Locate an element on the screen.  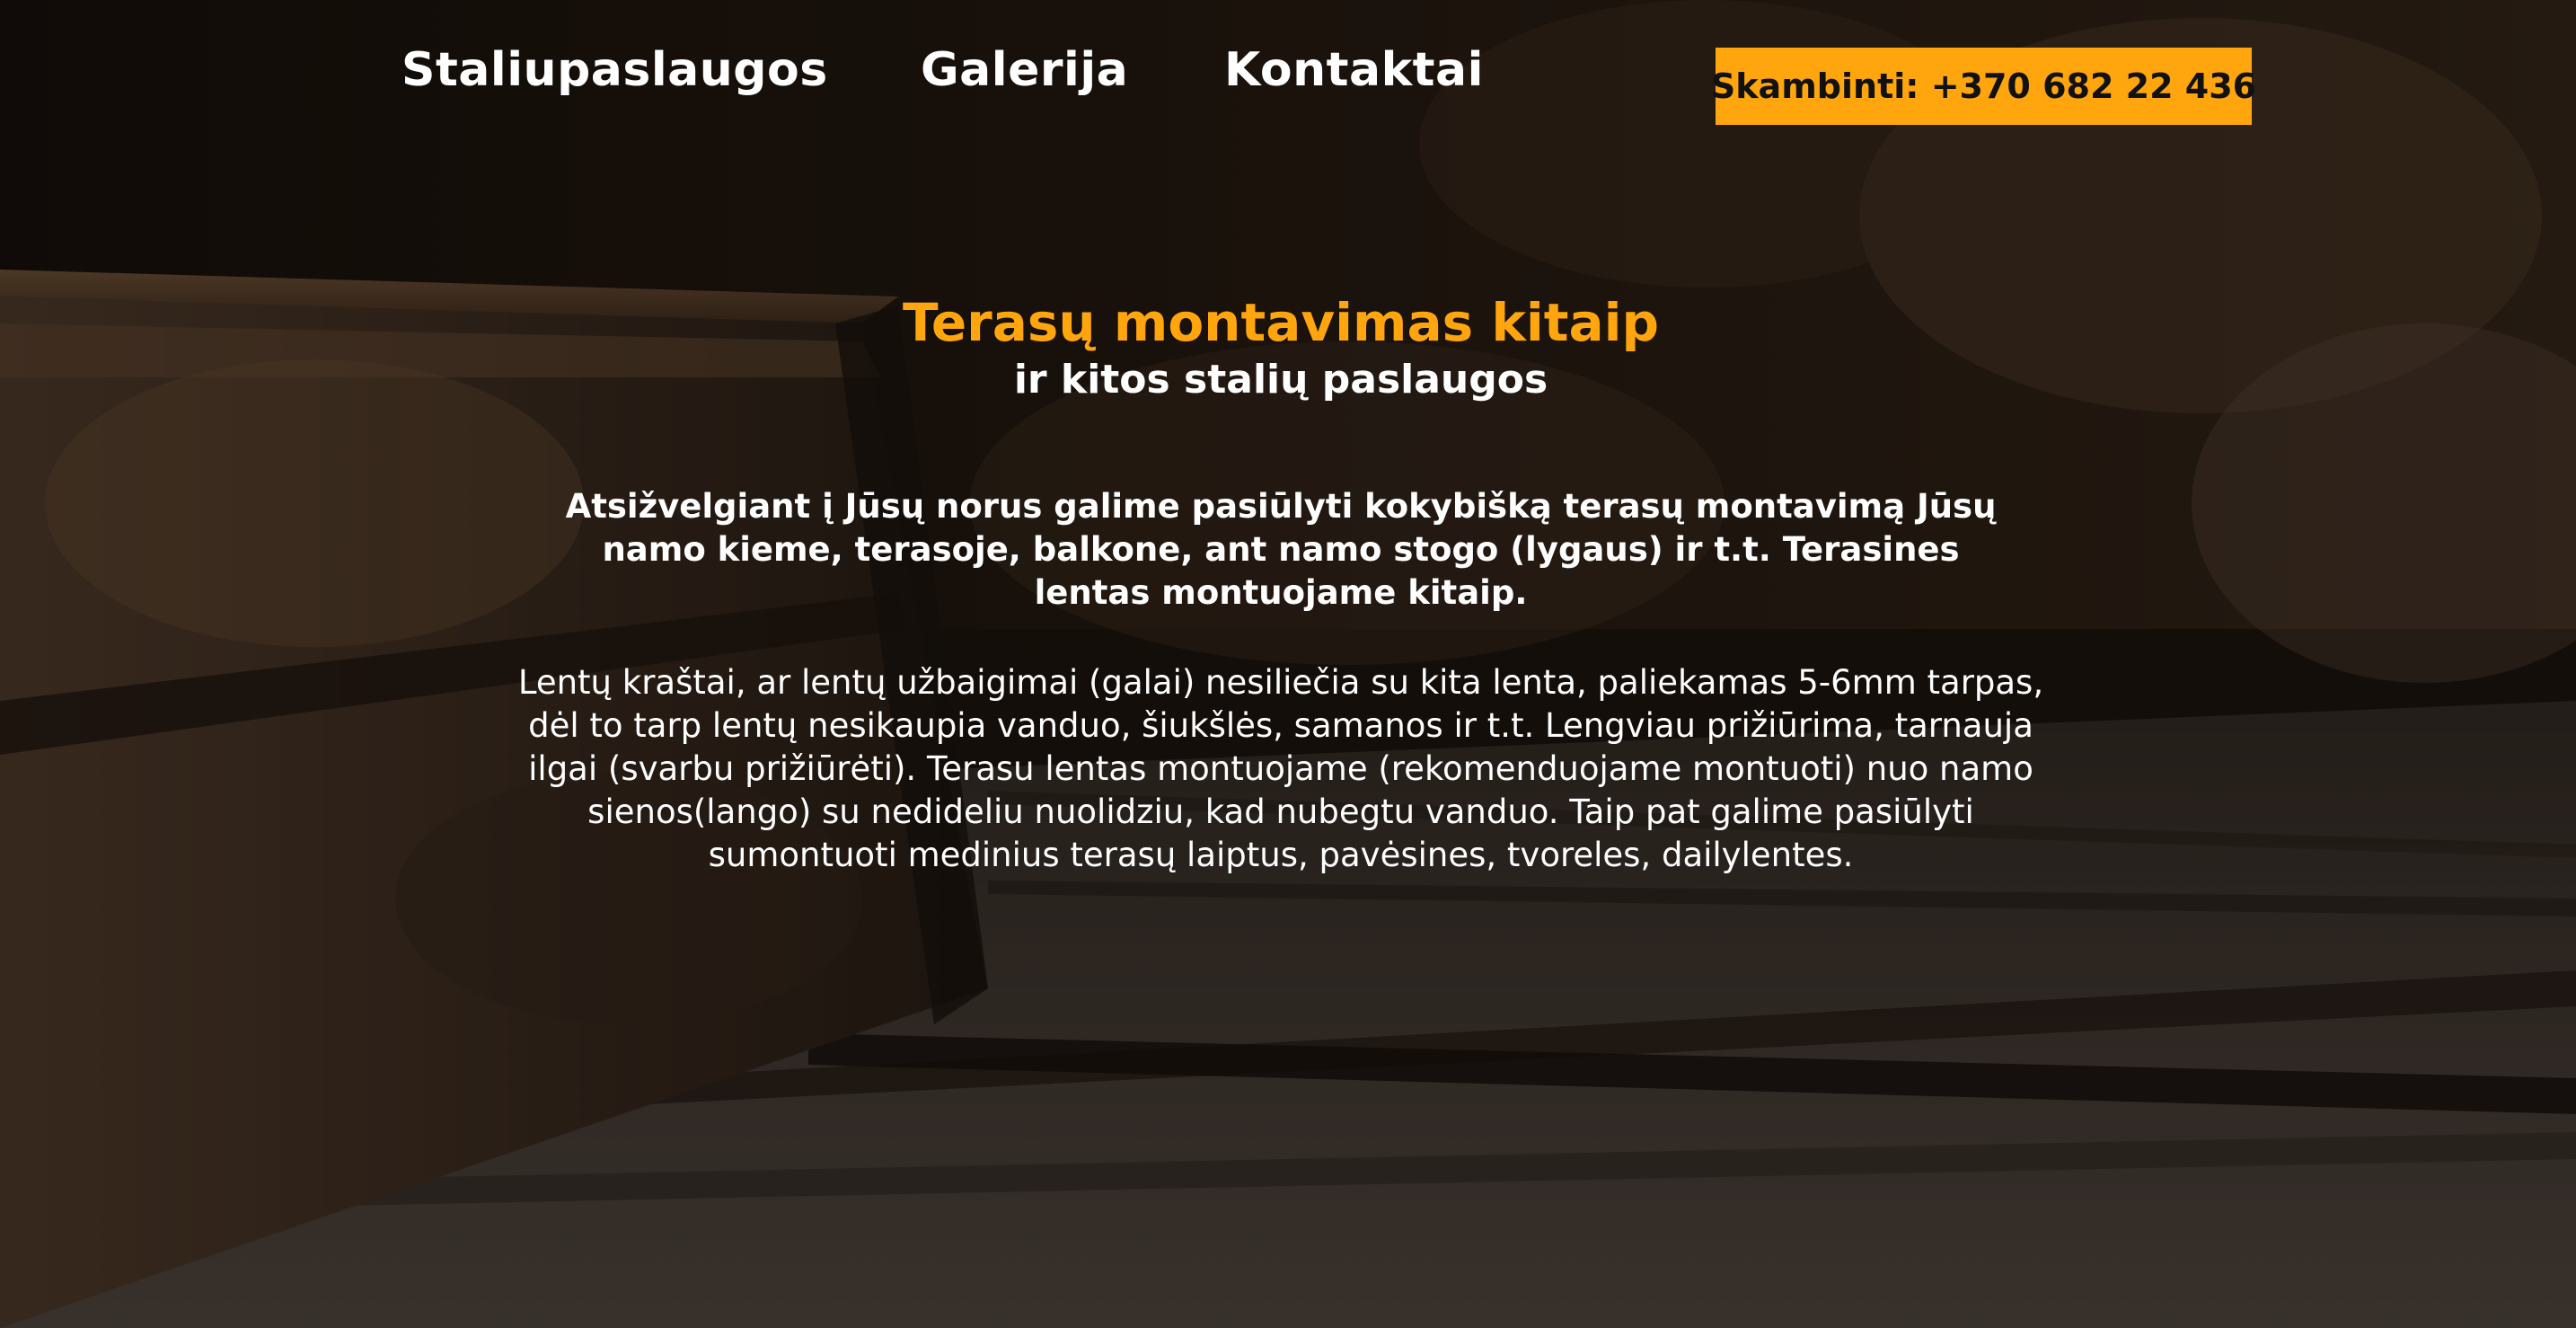
call-phone-button: Skambinti: +370 682 22 436 is located at coordinates (1983, 86).